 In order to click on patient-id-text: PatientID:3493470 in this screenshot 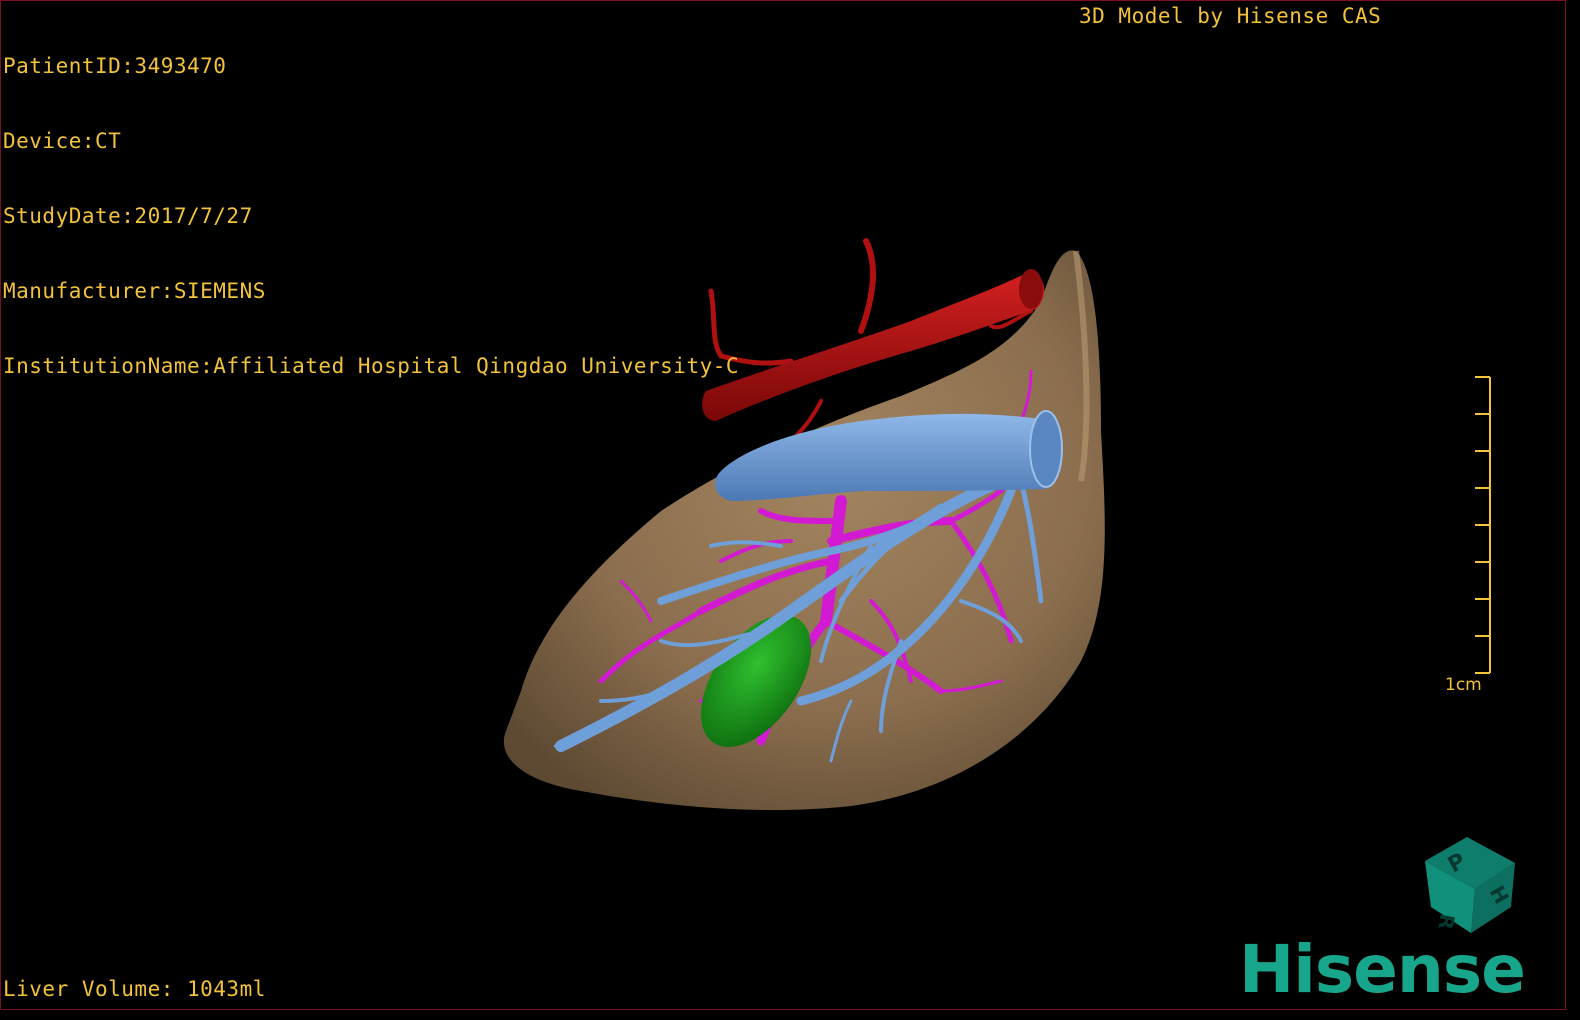, I will do `click(115, 66)`.